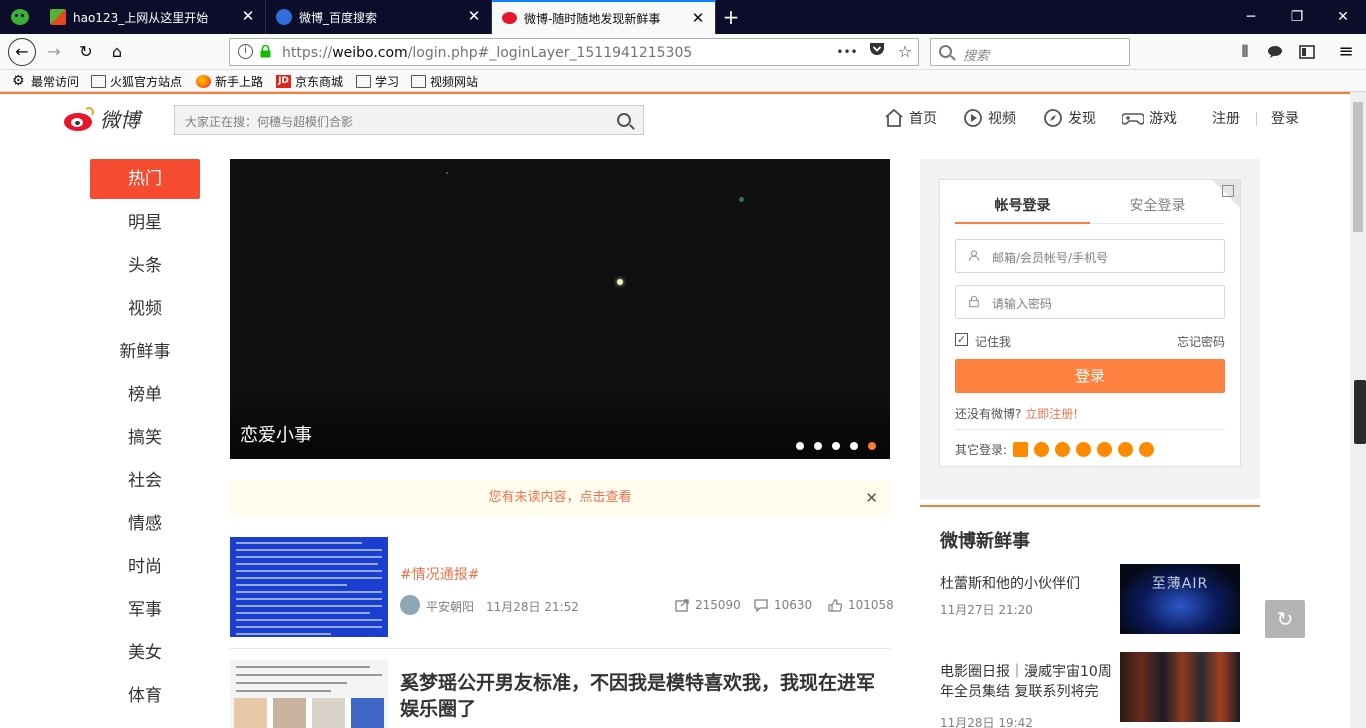 The height and width of the screenshot is (728, 1366). I want to click on category-beauty: 美女, so click(145, 653).